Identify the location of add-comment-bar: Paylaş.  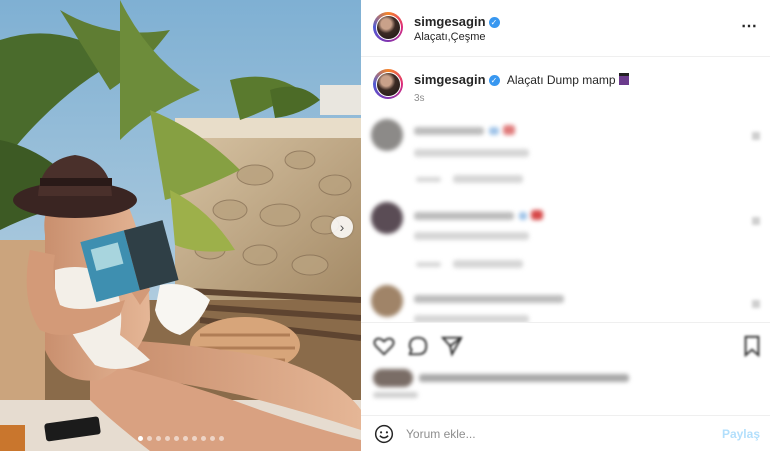
(565, 433).